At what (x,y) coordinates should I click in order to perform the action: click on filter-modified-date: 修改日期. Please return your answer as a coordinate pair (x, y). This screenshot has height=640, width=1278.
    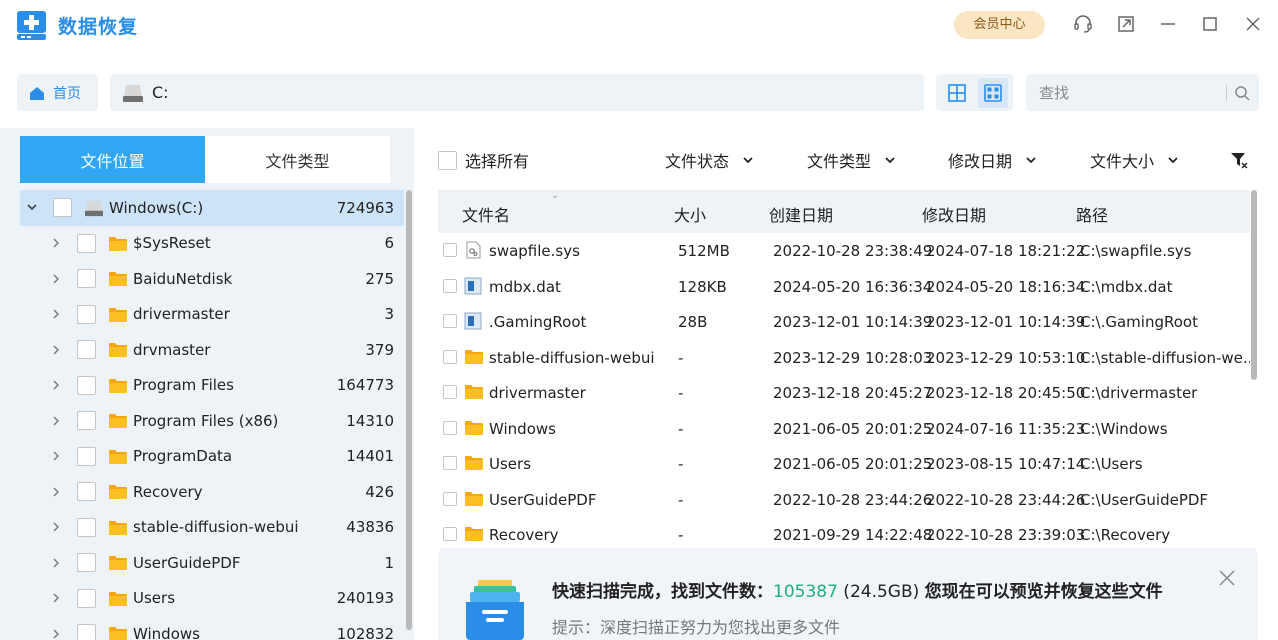
    Looking at the image, I should click on (992, 160).